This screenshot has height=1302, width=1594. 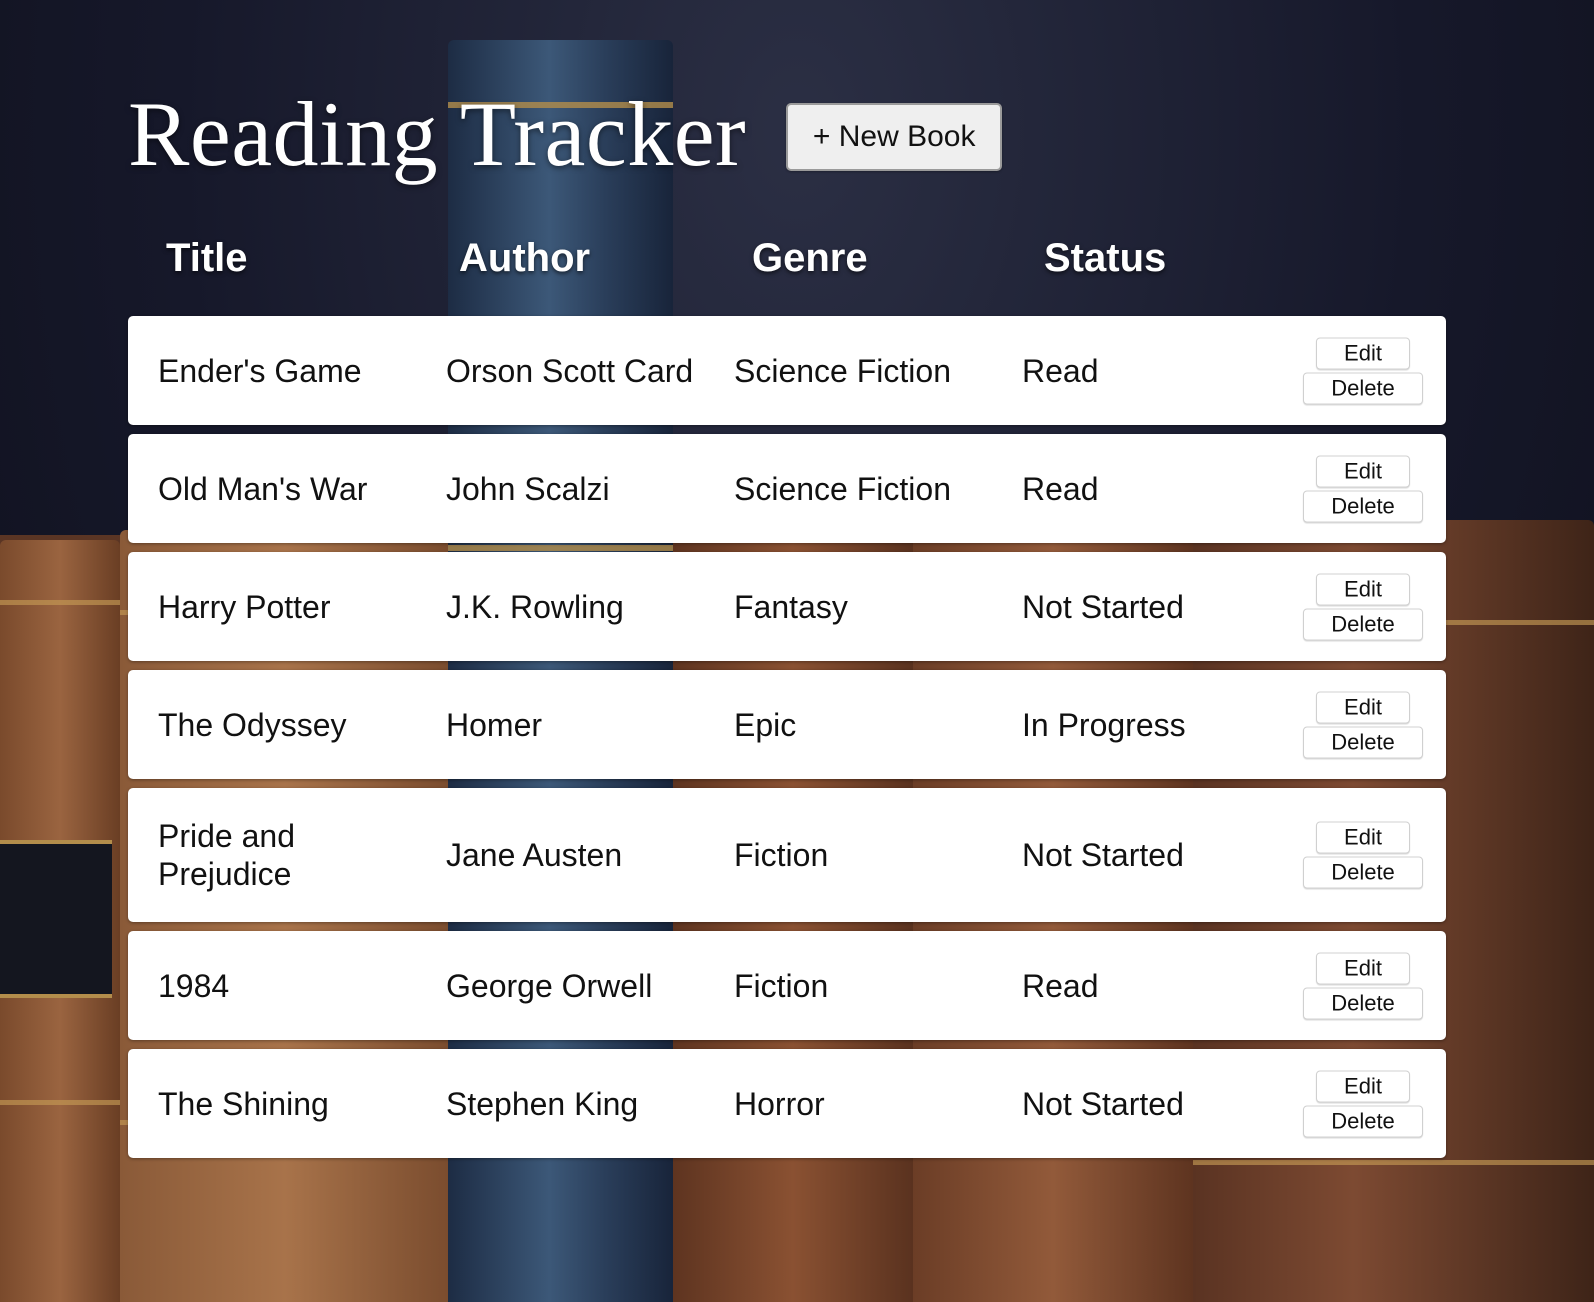 I want to click on column-header-status: Status, so click(x=1105, y=258).